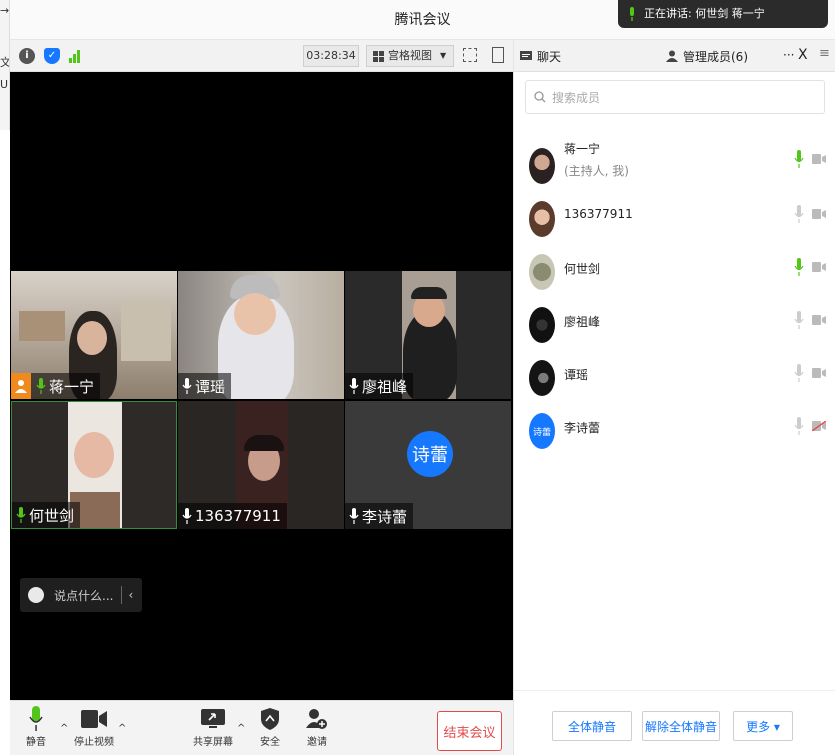 The width and height of the screenshot is (835, 755). What do you see at coordinates (36, 595) in the screenshot?
I see `emoji-icon` at bounding box center [36, 595].